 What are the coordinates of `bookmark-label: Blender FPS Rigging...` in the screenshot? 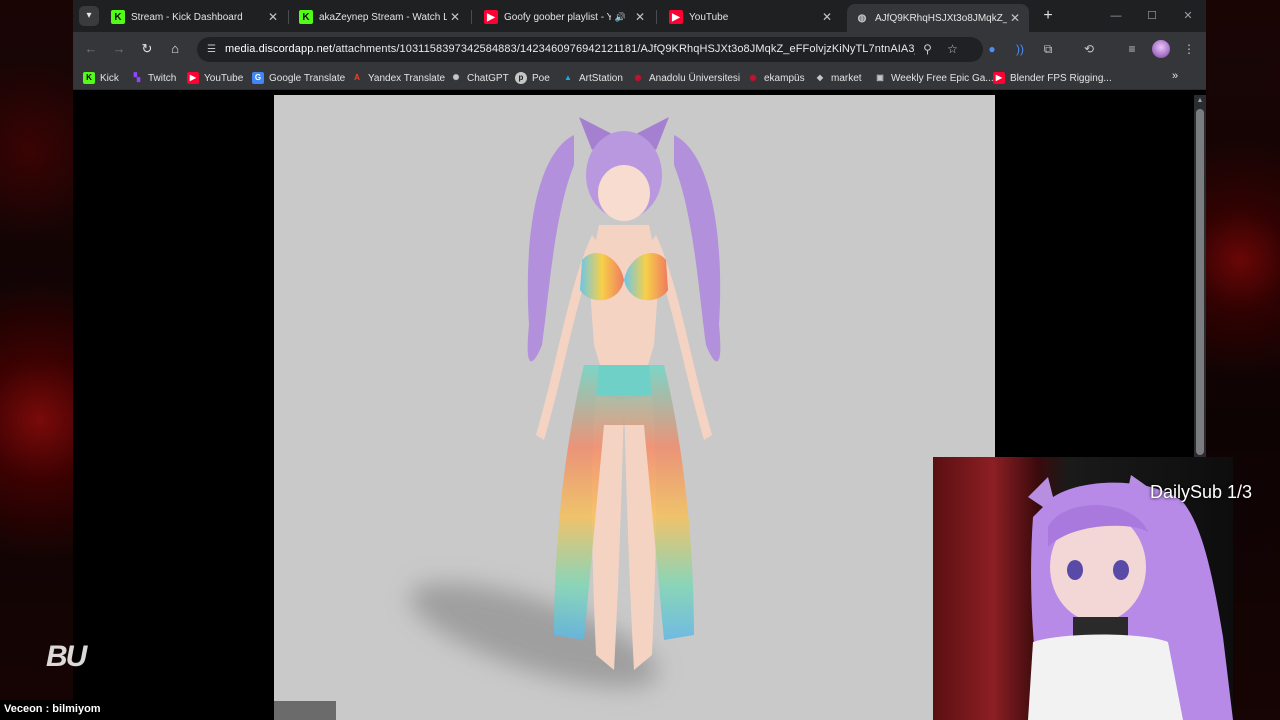 It's located at (1061, 78).